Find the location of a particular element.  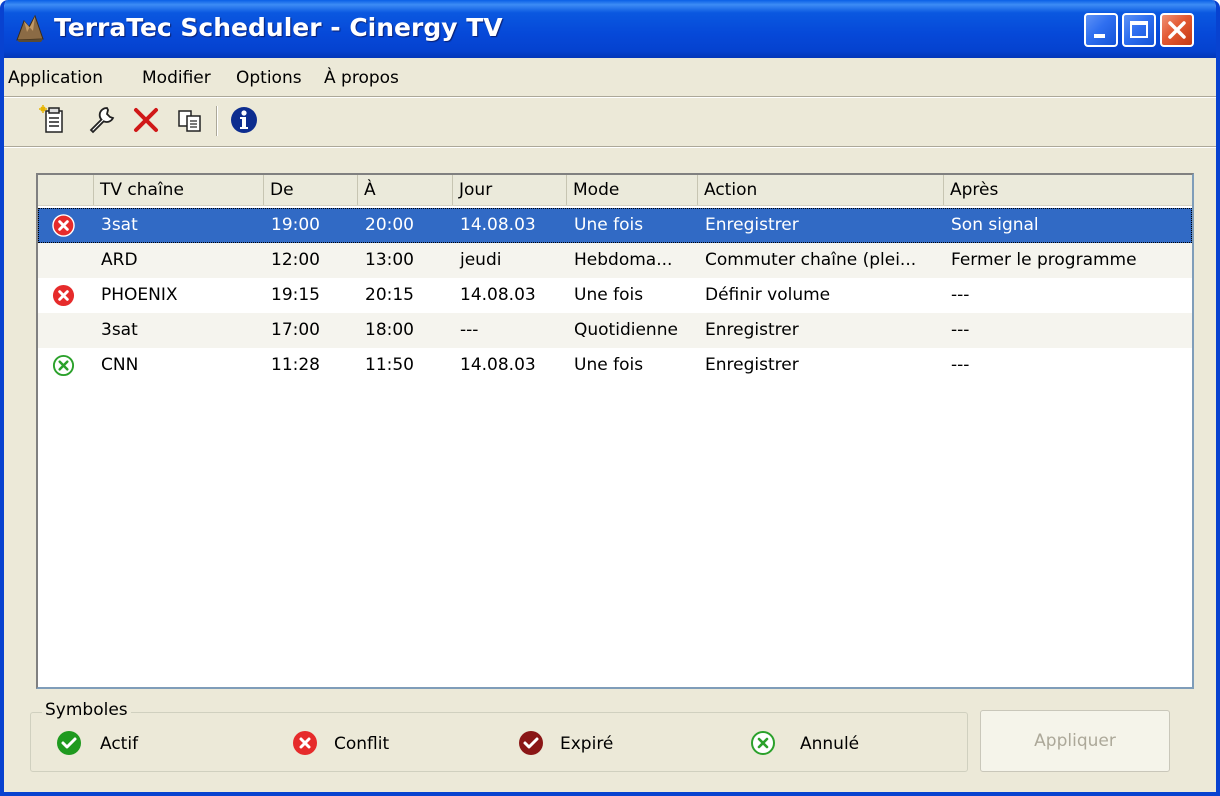

column-header-after: Après is located at coordinates (1068, 190).